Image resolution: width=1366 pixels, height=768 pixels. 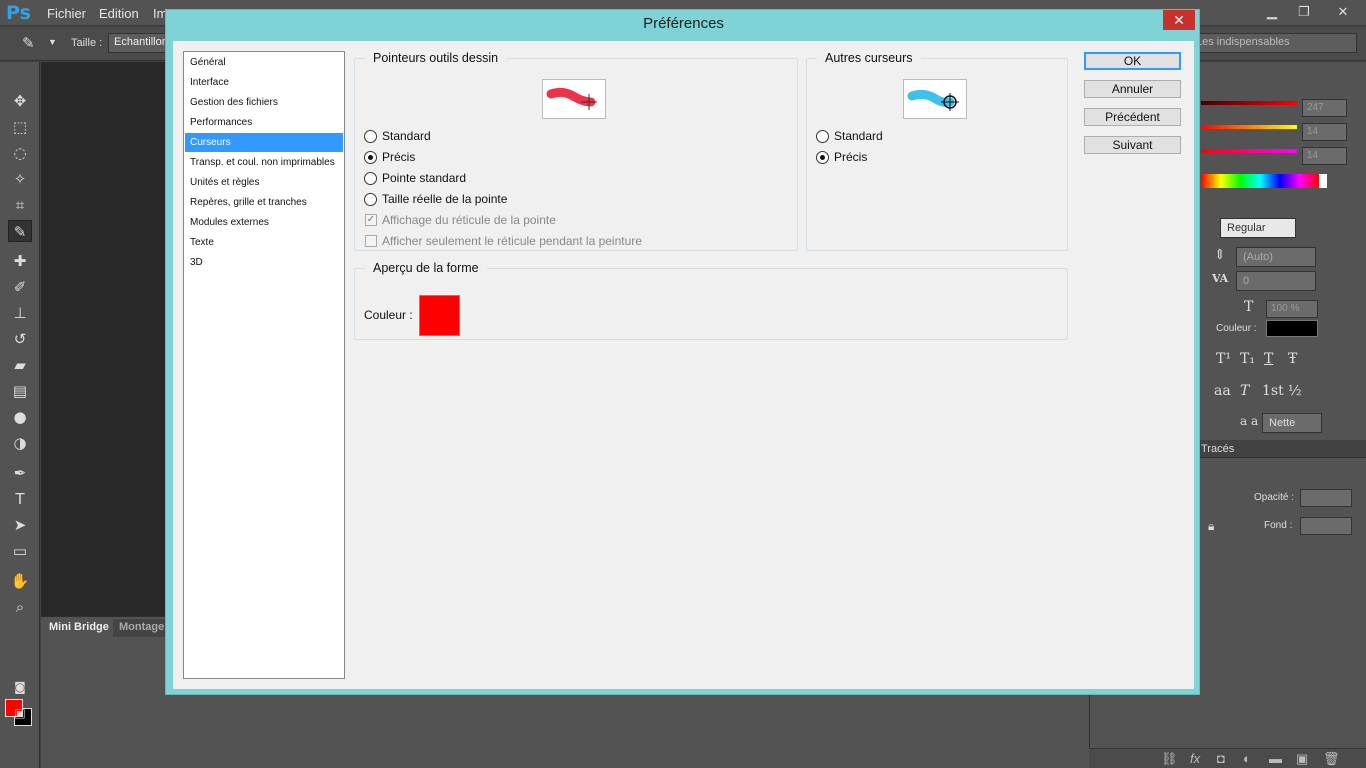 What do you see at coordinates (20, 287) in the screenshot?
I see `brush-tool-icon: ✐` at bounding box center [20, 287].